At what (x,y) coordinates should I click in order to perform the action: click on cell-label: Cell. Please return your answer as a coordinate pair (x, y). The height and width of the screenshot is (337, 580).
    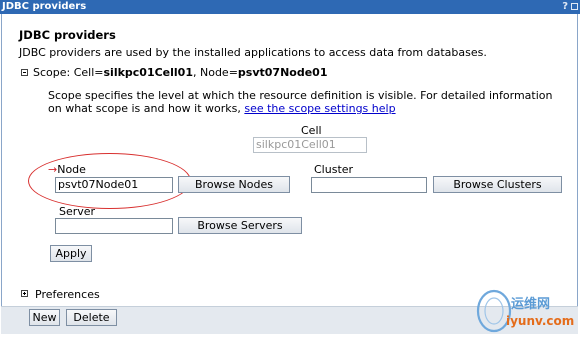
    Looking at the image, I should click on (311, 130).